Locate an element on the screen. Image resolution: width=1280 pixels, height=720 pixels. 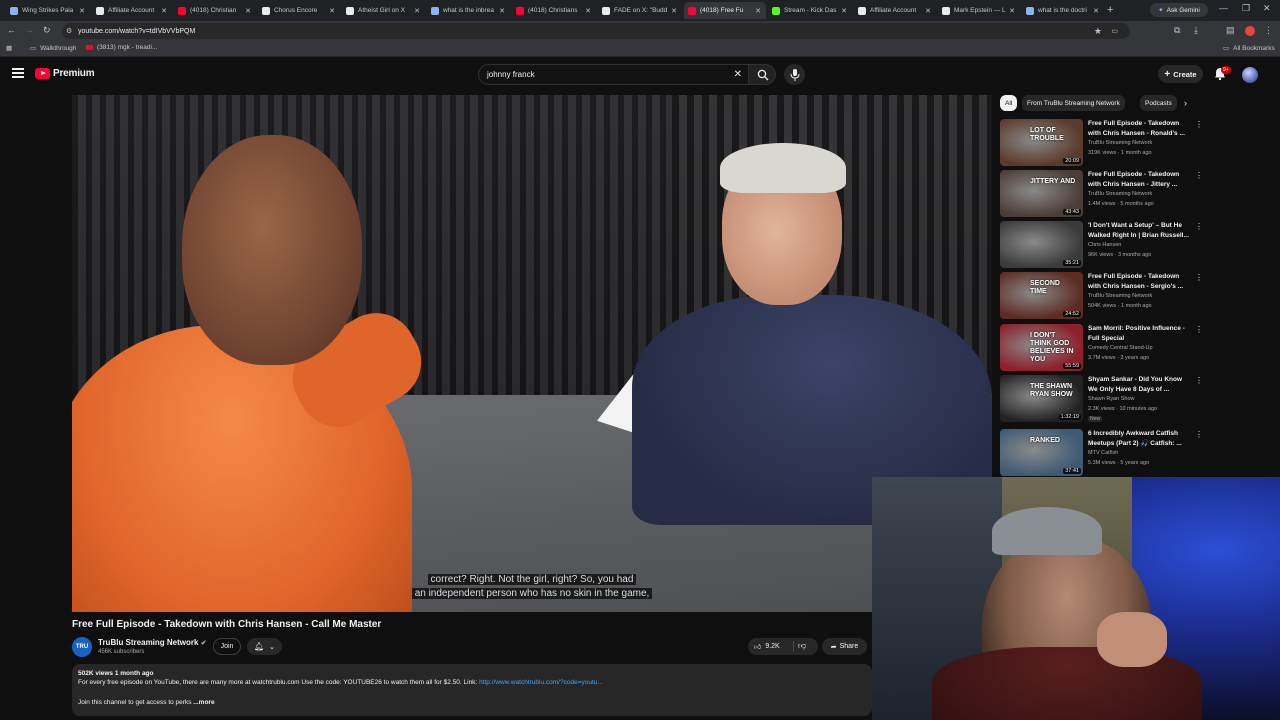
recommended-channel: Comedy Central Stand-Up is located at coordinates (1120, 348).